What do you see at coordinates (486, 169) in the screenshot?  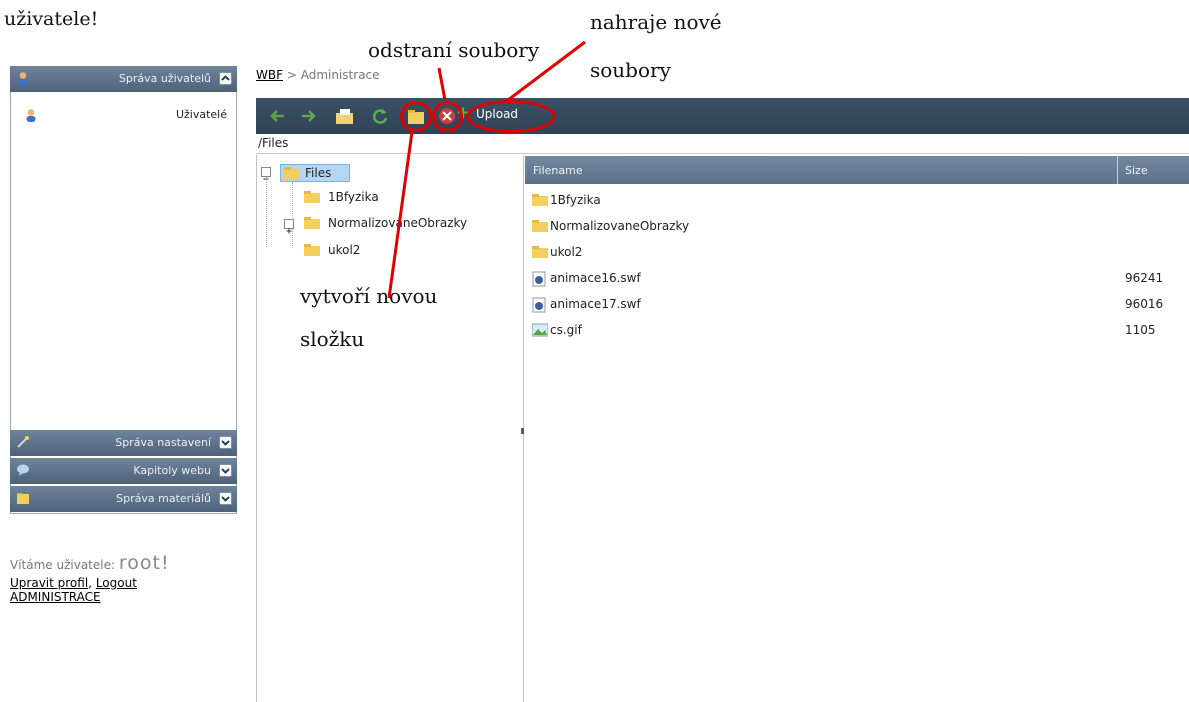 I see `annotation-pointer-lines` at bounding box center [486, 169].